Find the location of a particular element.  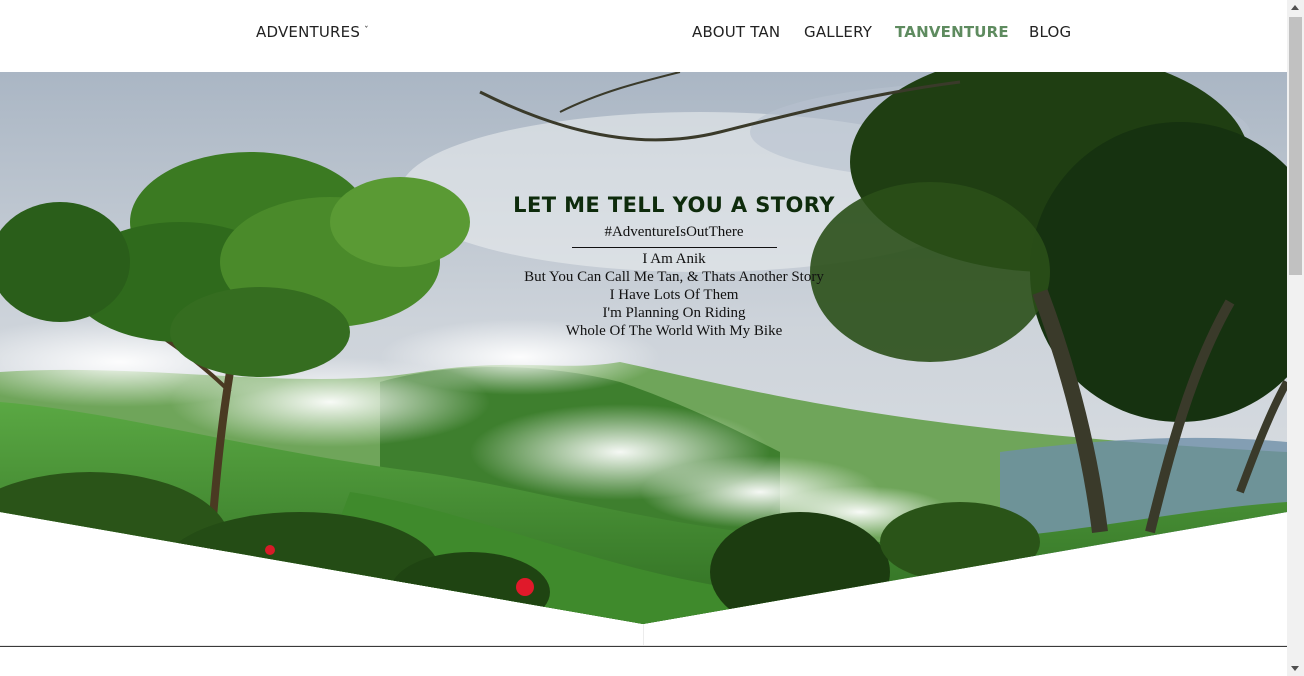

section-split-line is located at coordinates (643, 635).